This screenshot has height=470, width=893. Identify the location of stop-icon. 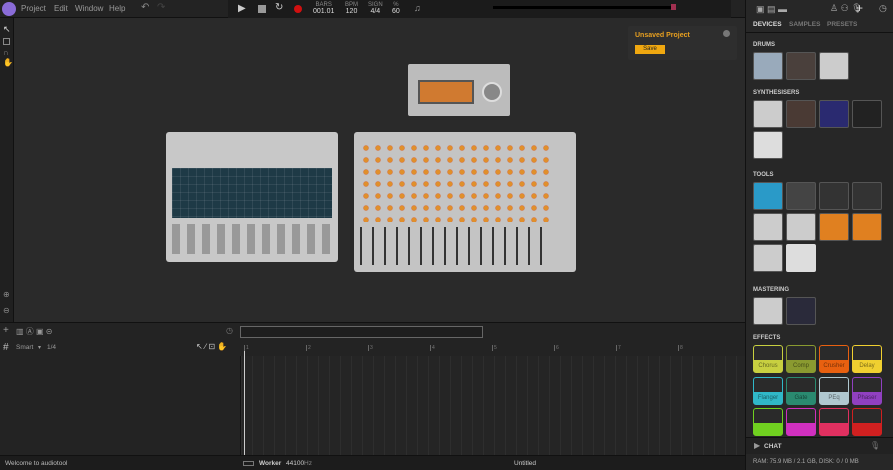
(262, 9).